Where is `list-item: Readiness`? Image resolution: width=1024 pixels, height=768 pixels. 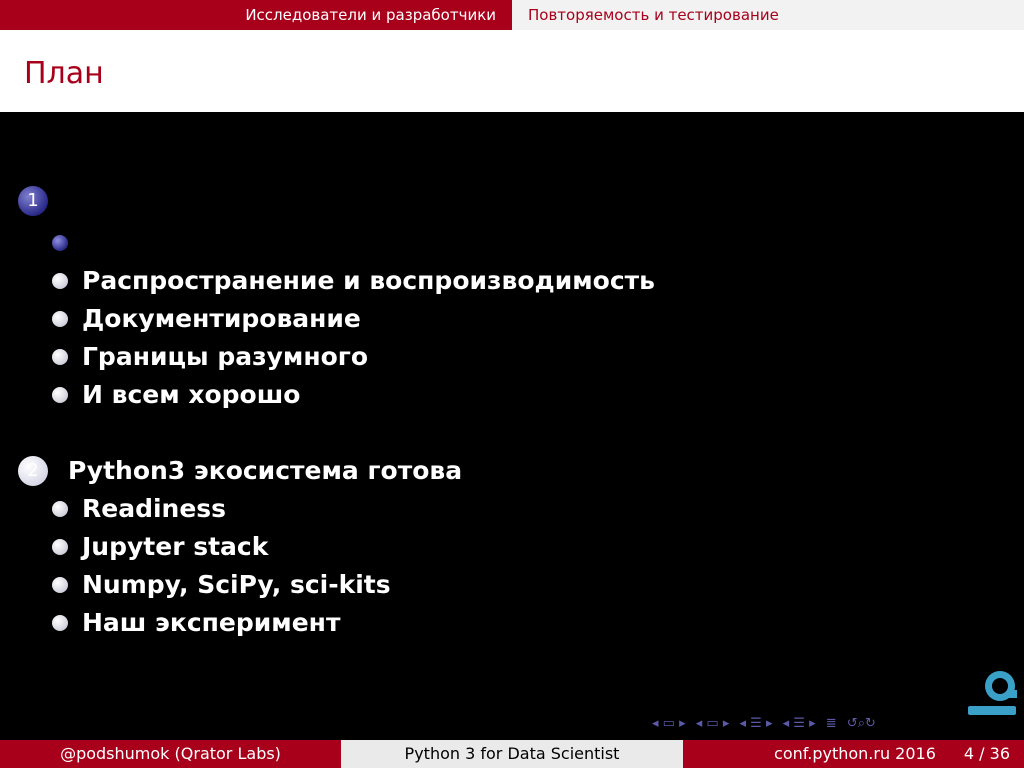
list-item: Readiness is located at coordinates (221, 509).